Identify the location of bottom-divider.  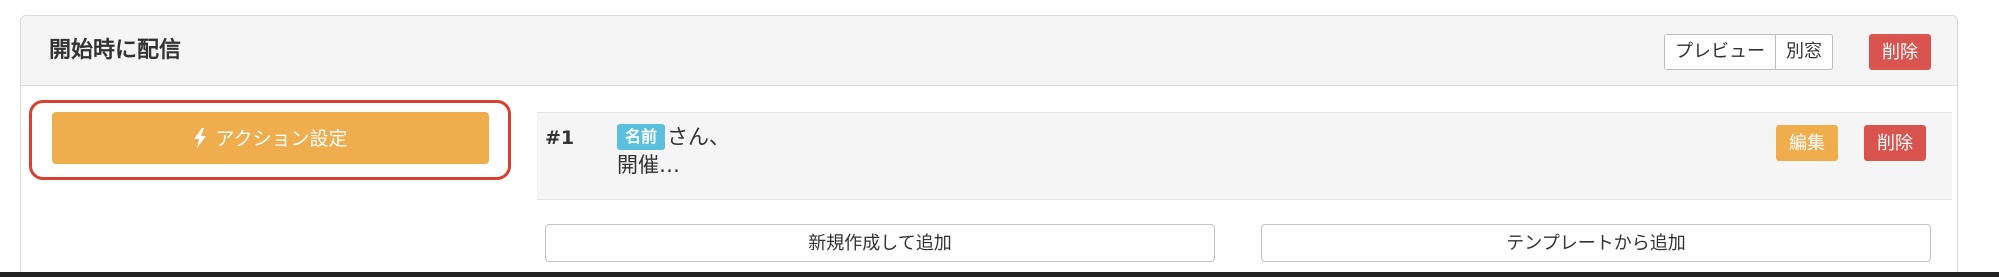
(999, 274).